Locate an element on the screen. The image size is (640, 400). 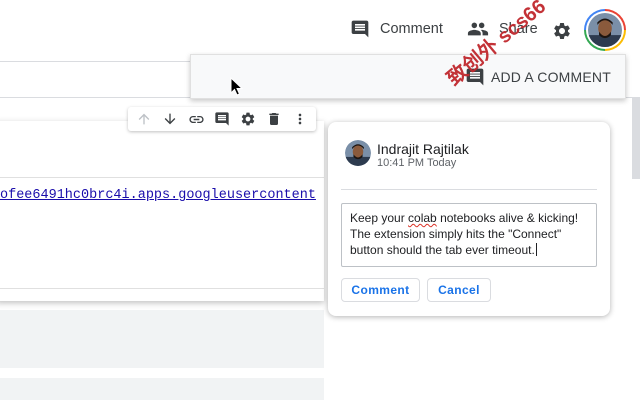
header-comment-button: Comment is located at coordinates (396, 29).